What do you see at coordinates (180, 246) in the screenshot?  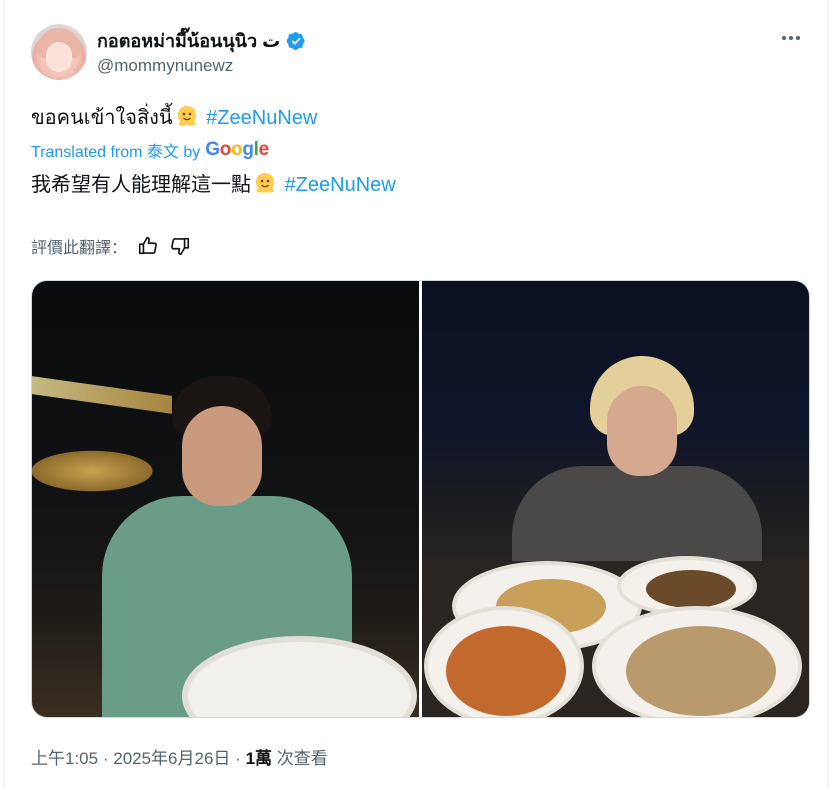 I see `thumbs-down-icon` at bounding box center [180, 246].